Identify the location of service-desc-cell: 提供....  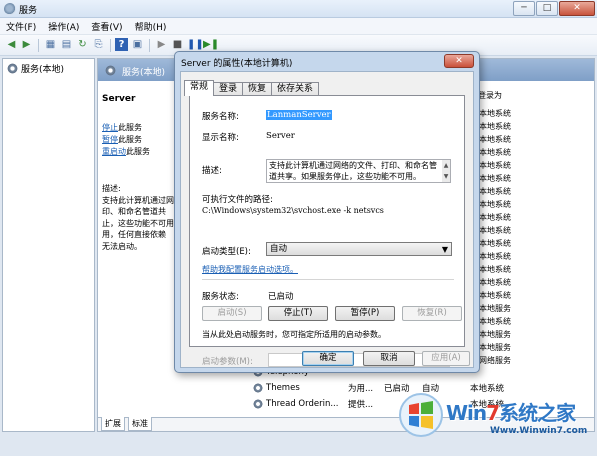
(361, 405).